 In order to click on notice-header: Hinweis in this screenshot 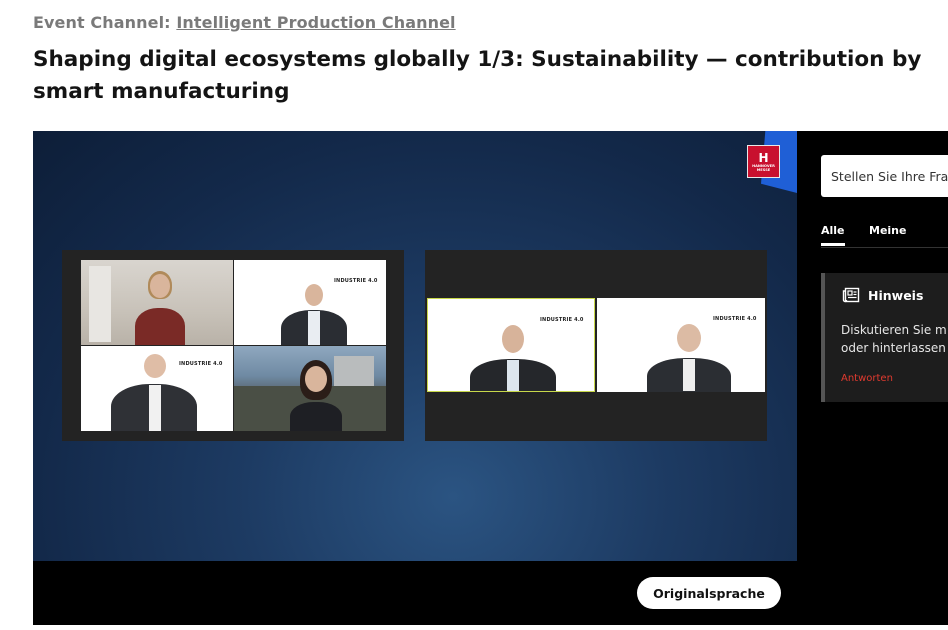, I will do `click(882, 295)`.